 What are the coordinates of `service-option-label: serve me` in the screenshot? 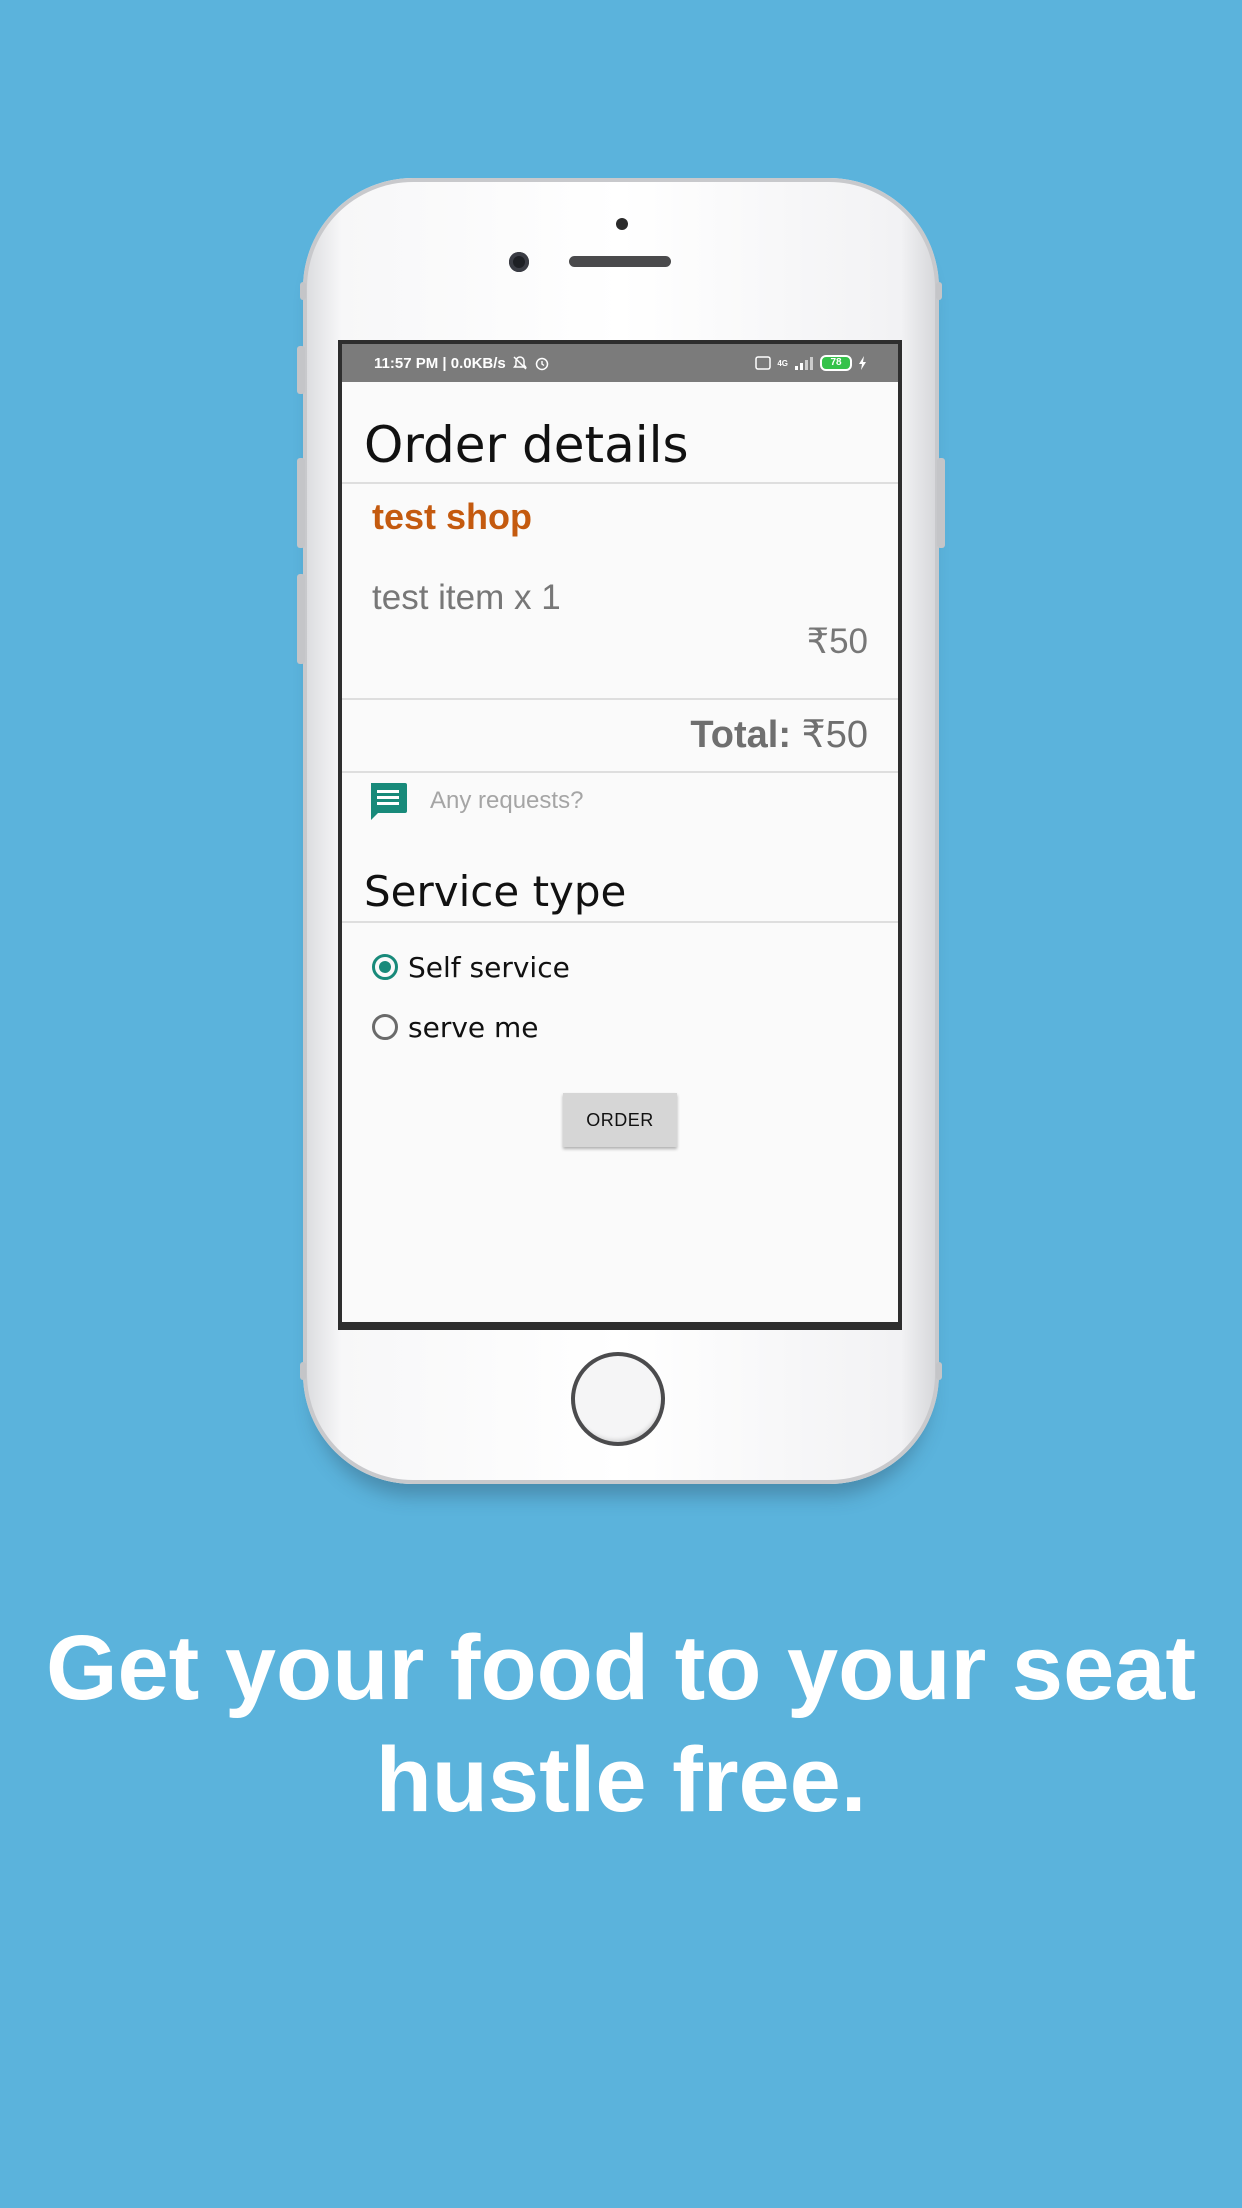 It's located at (473, 1027).